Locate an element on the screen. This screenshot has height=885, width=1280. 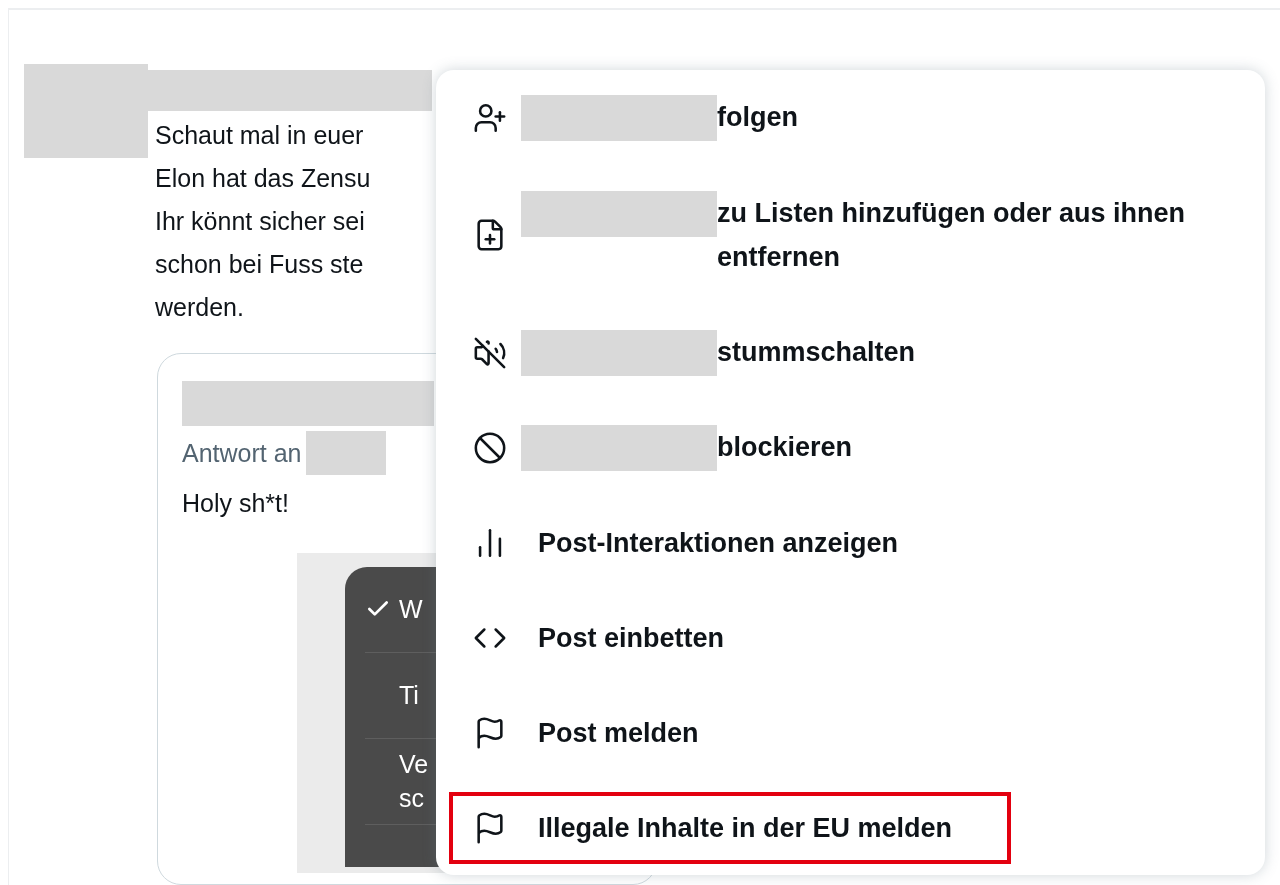
menu-item: zu Listen hinzufügen oder aus ihnen entfernen is located at coordinates (847, 235).